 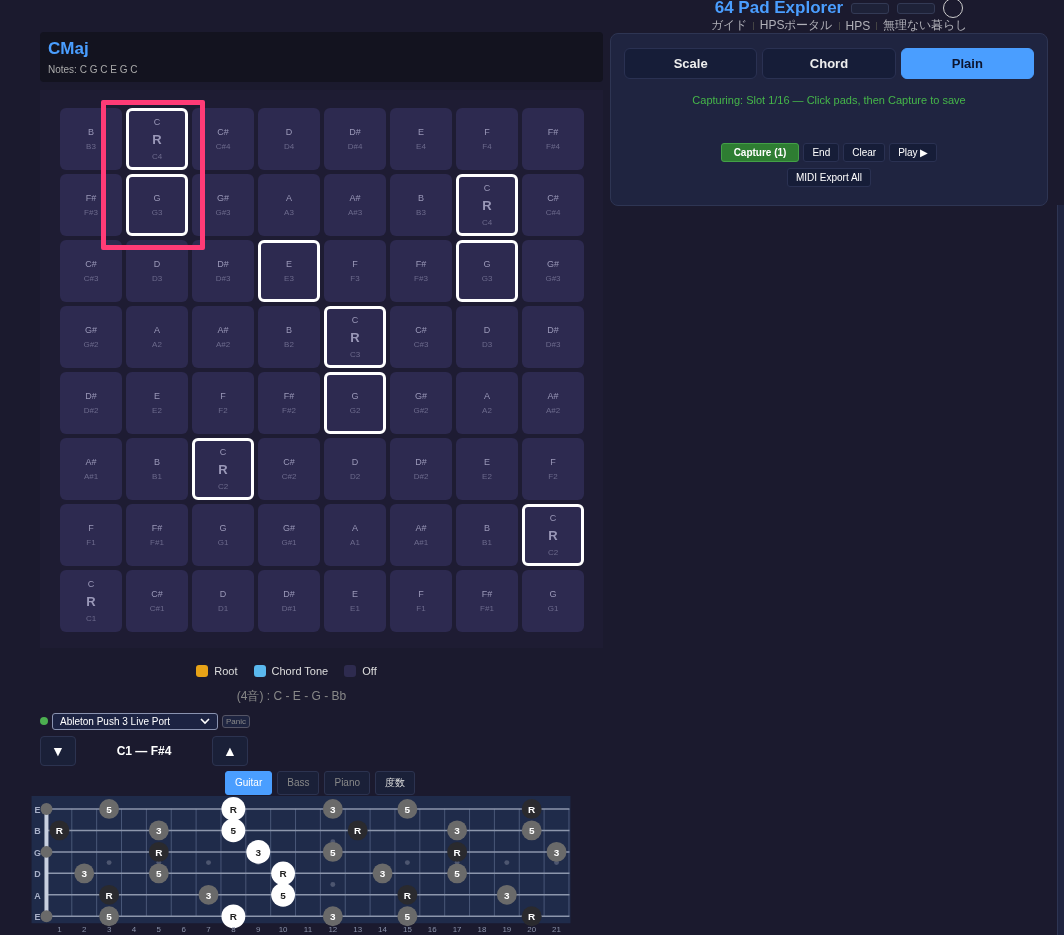 I want to click on capture-button: Capture (1), so click(x=760, y=152).